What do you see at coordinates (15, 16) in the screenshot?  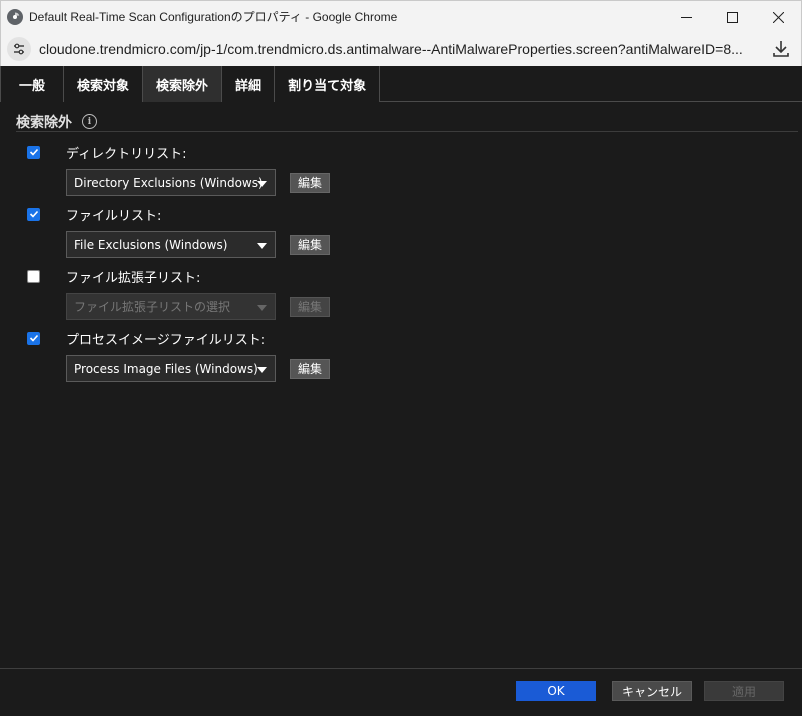 I see `chrome-icon` at bounding box center [15, 16].